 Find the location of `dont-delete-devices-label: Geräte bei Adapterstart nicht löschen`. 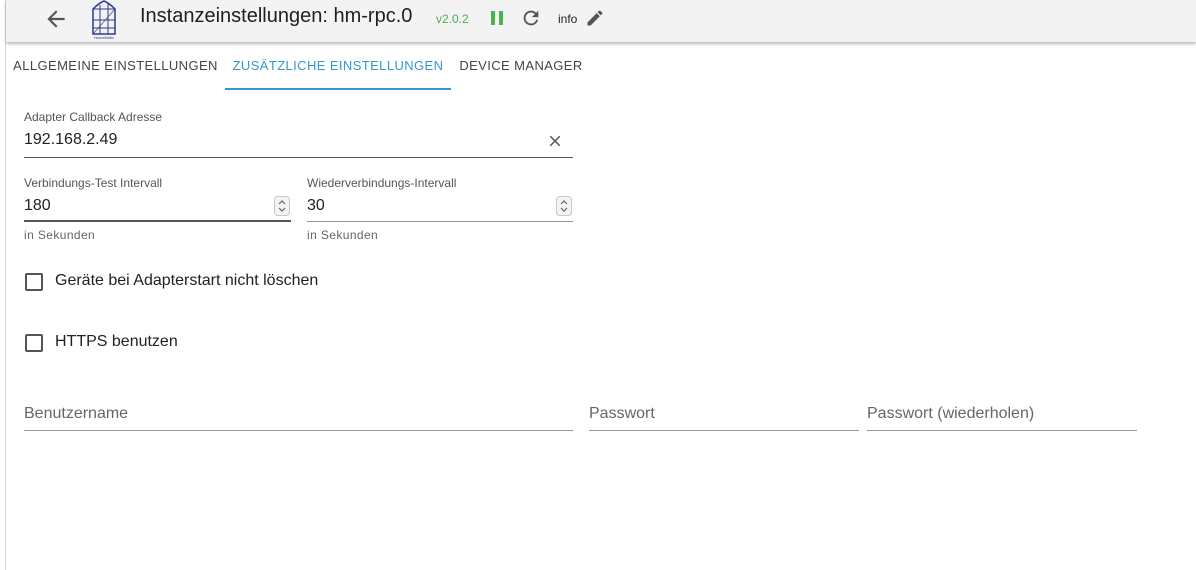

dont-delete-devices-label: Geräte bei Adapterstart nicht löschen is located at coordinates (187, 280).